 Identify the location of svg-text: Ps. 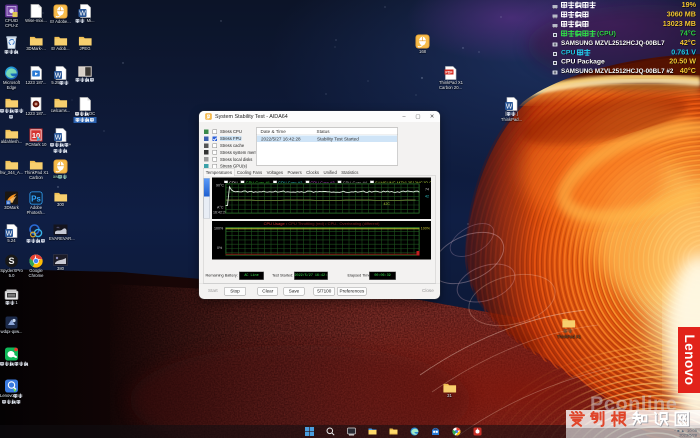
(36, 198).